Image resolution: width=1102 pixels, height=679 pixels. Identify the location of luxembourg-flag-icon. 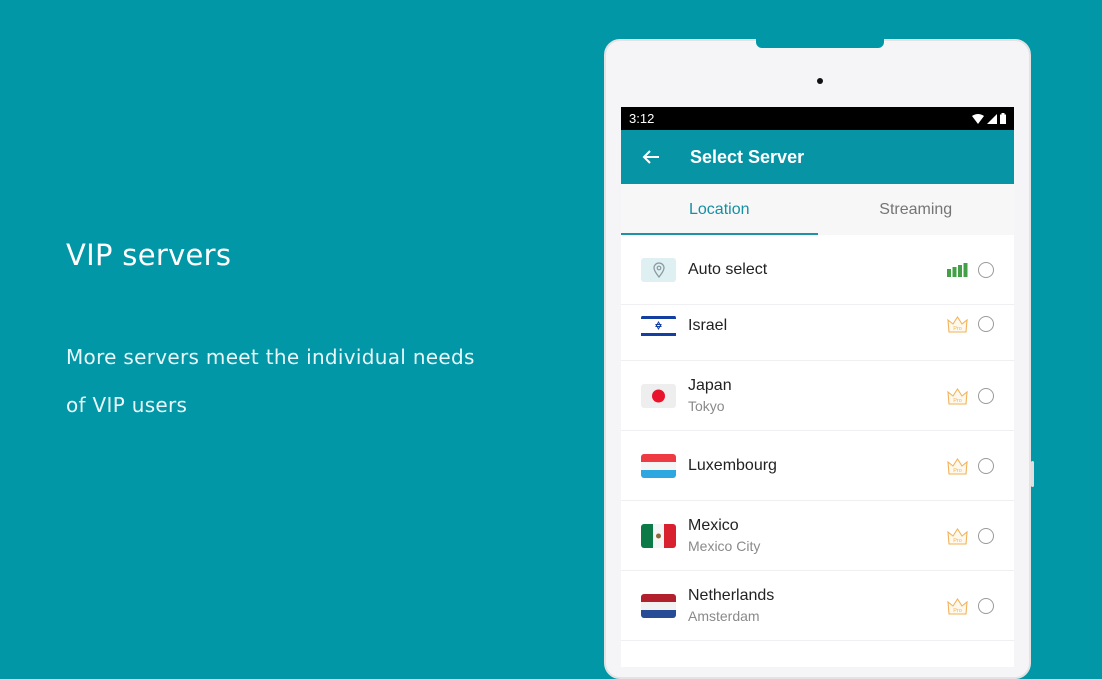
(658, 465).